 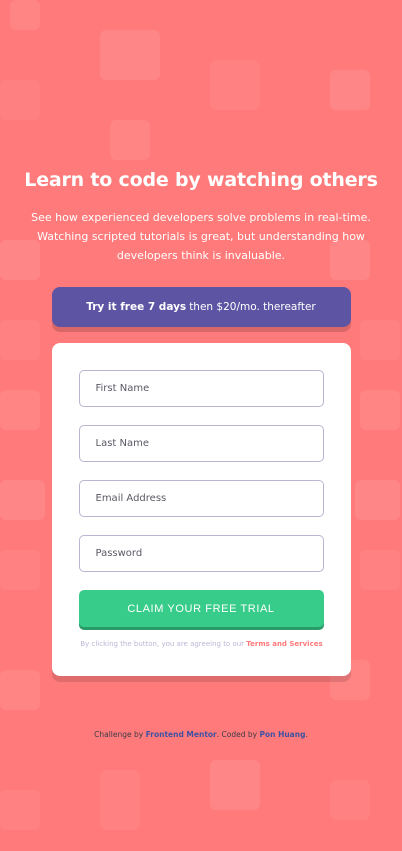 I want to click on author-link: Pon Huang, so click(x=282, y=734).